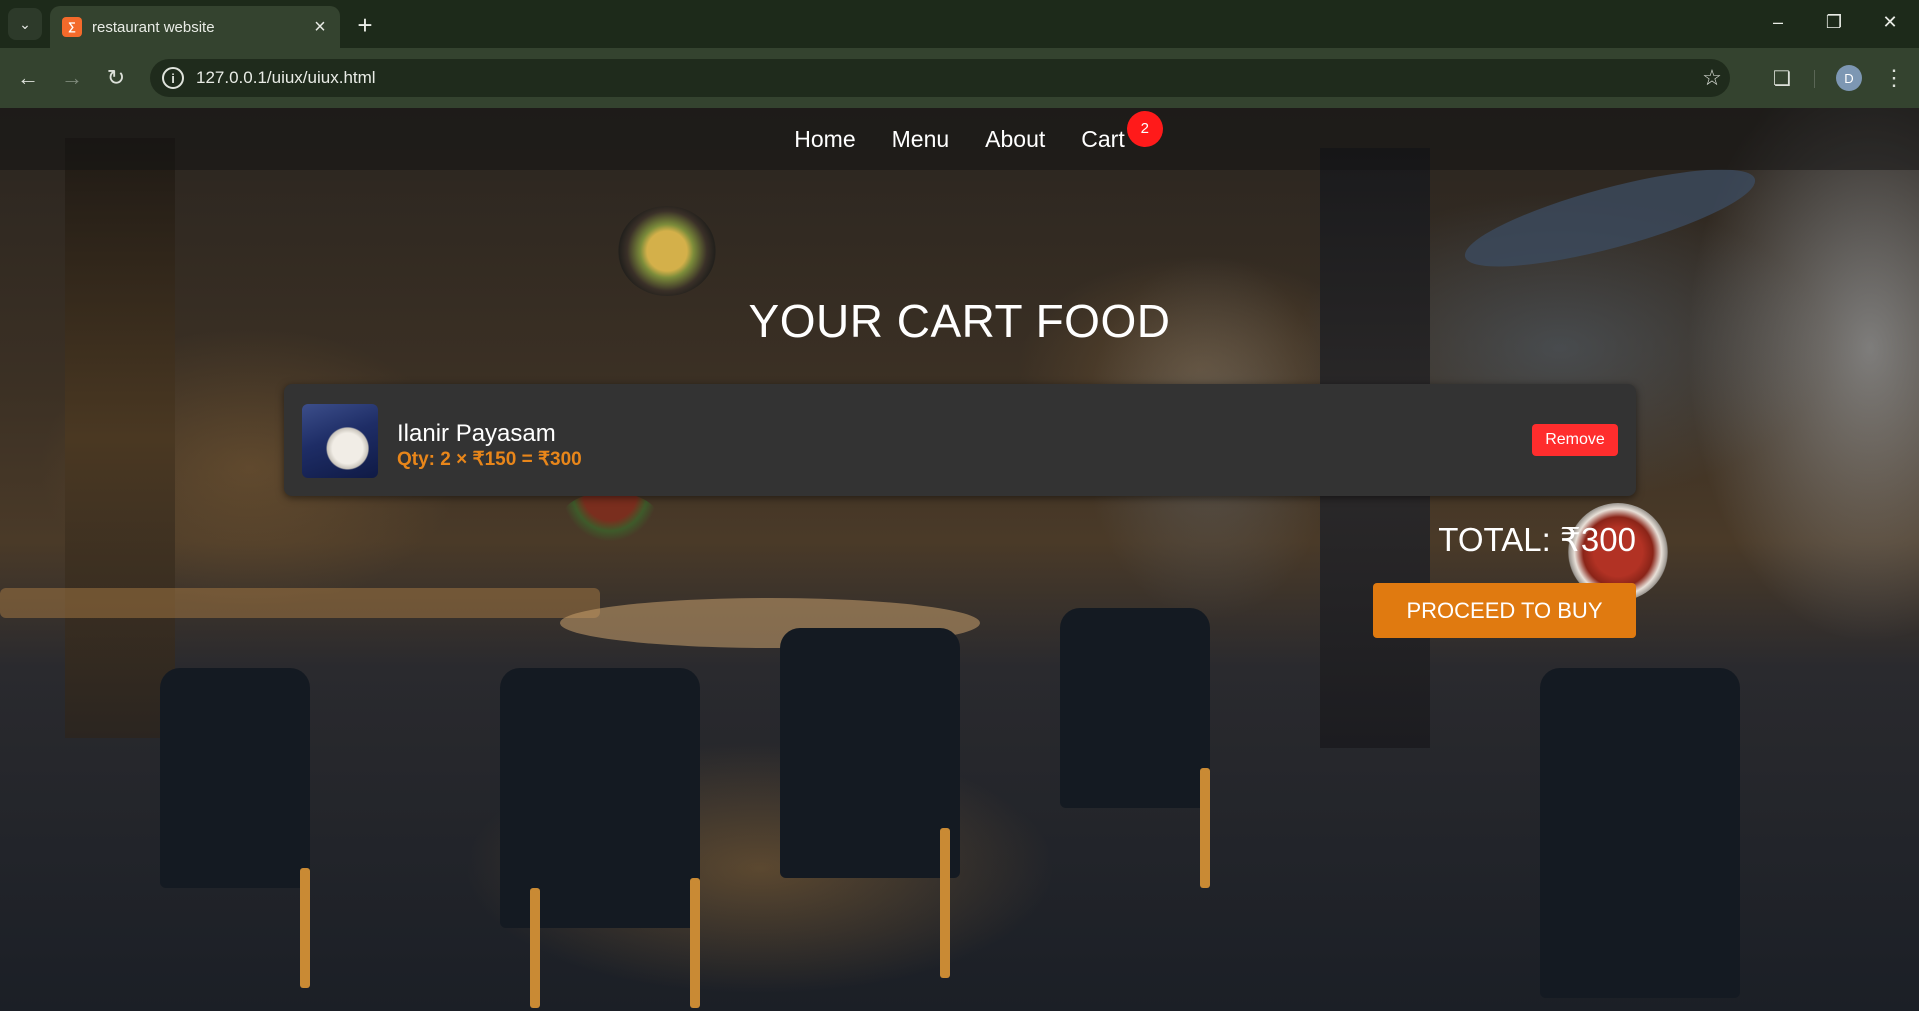 The width and height of the screenshot is (1919, 1011). Describe the element at coordinates (489, 459) in the screenshot. I see `cart-item-quantity-price: Qty: 2 × ₹150 = ₹300` at that location.